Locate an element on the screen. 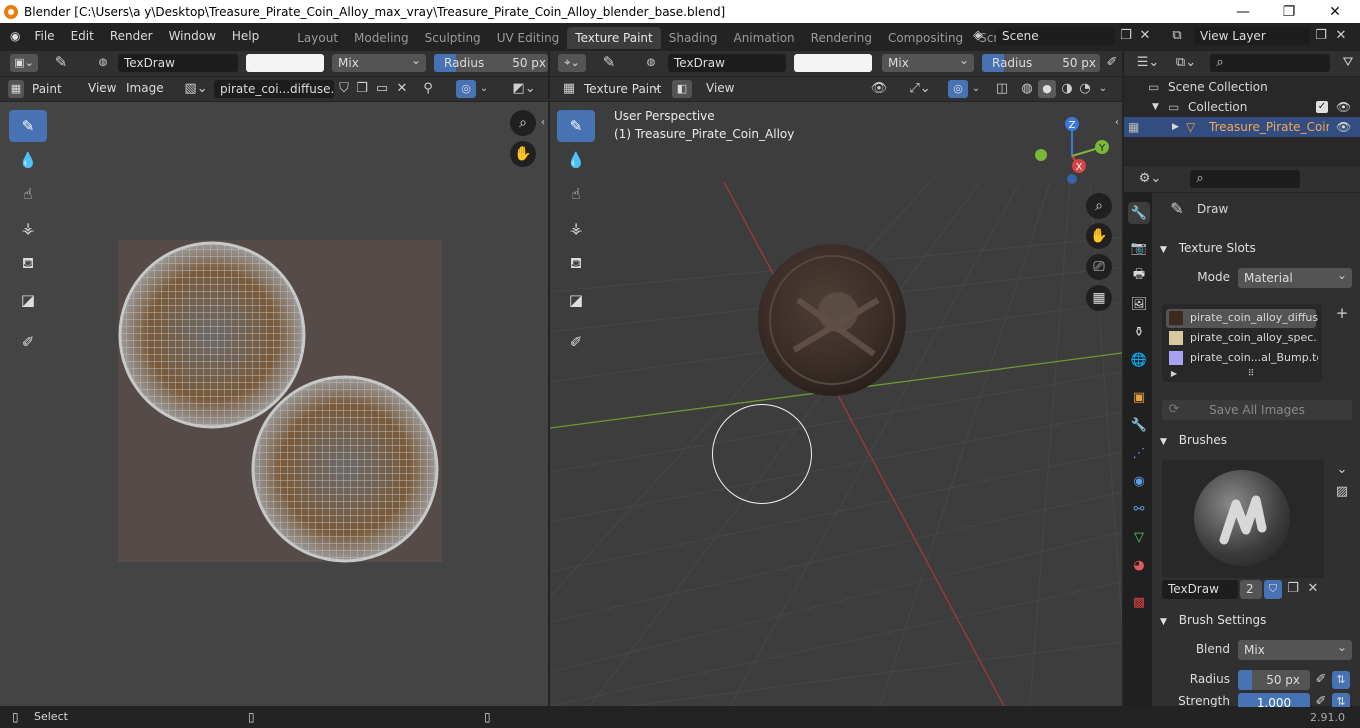 The height and width of the screenshot is (728, 1360). viewport-tool-annotate: ✐ is located at coordinates (576, 342).